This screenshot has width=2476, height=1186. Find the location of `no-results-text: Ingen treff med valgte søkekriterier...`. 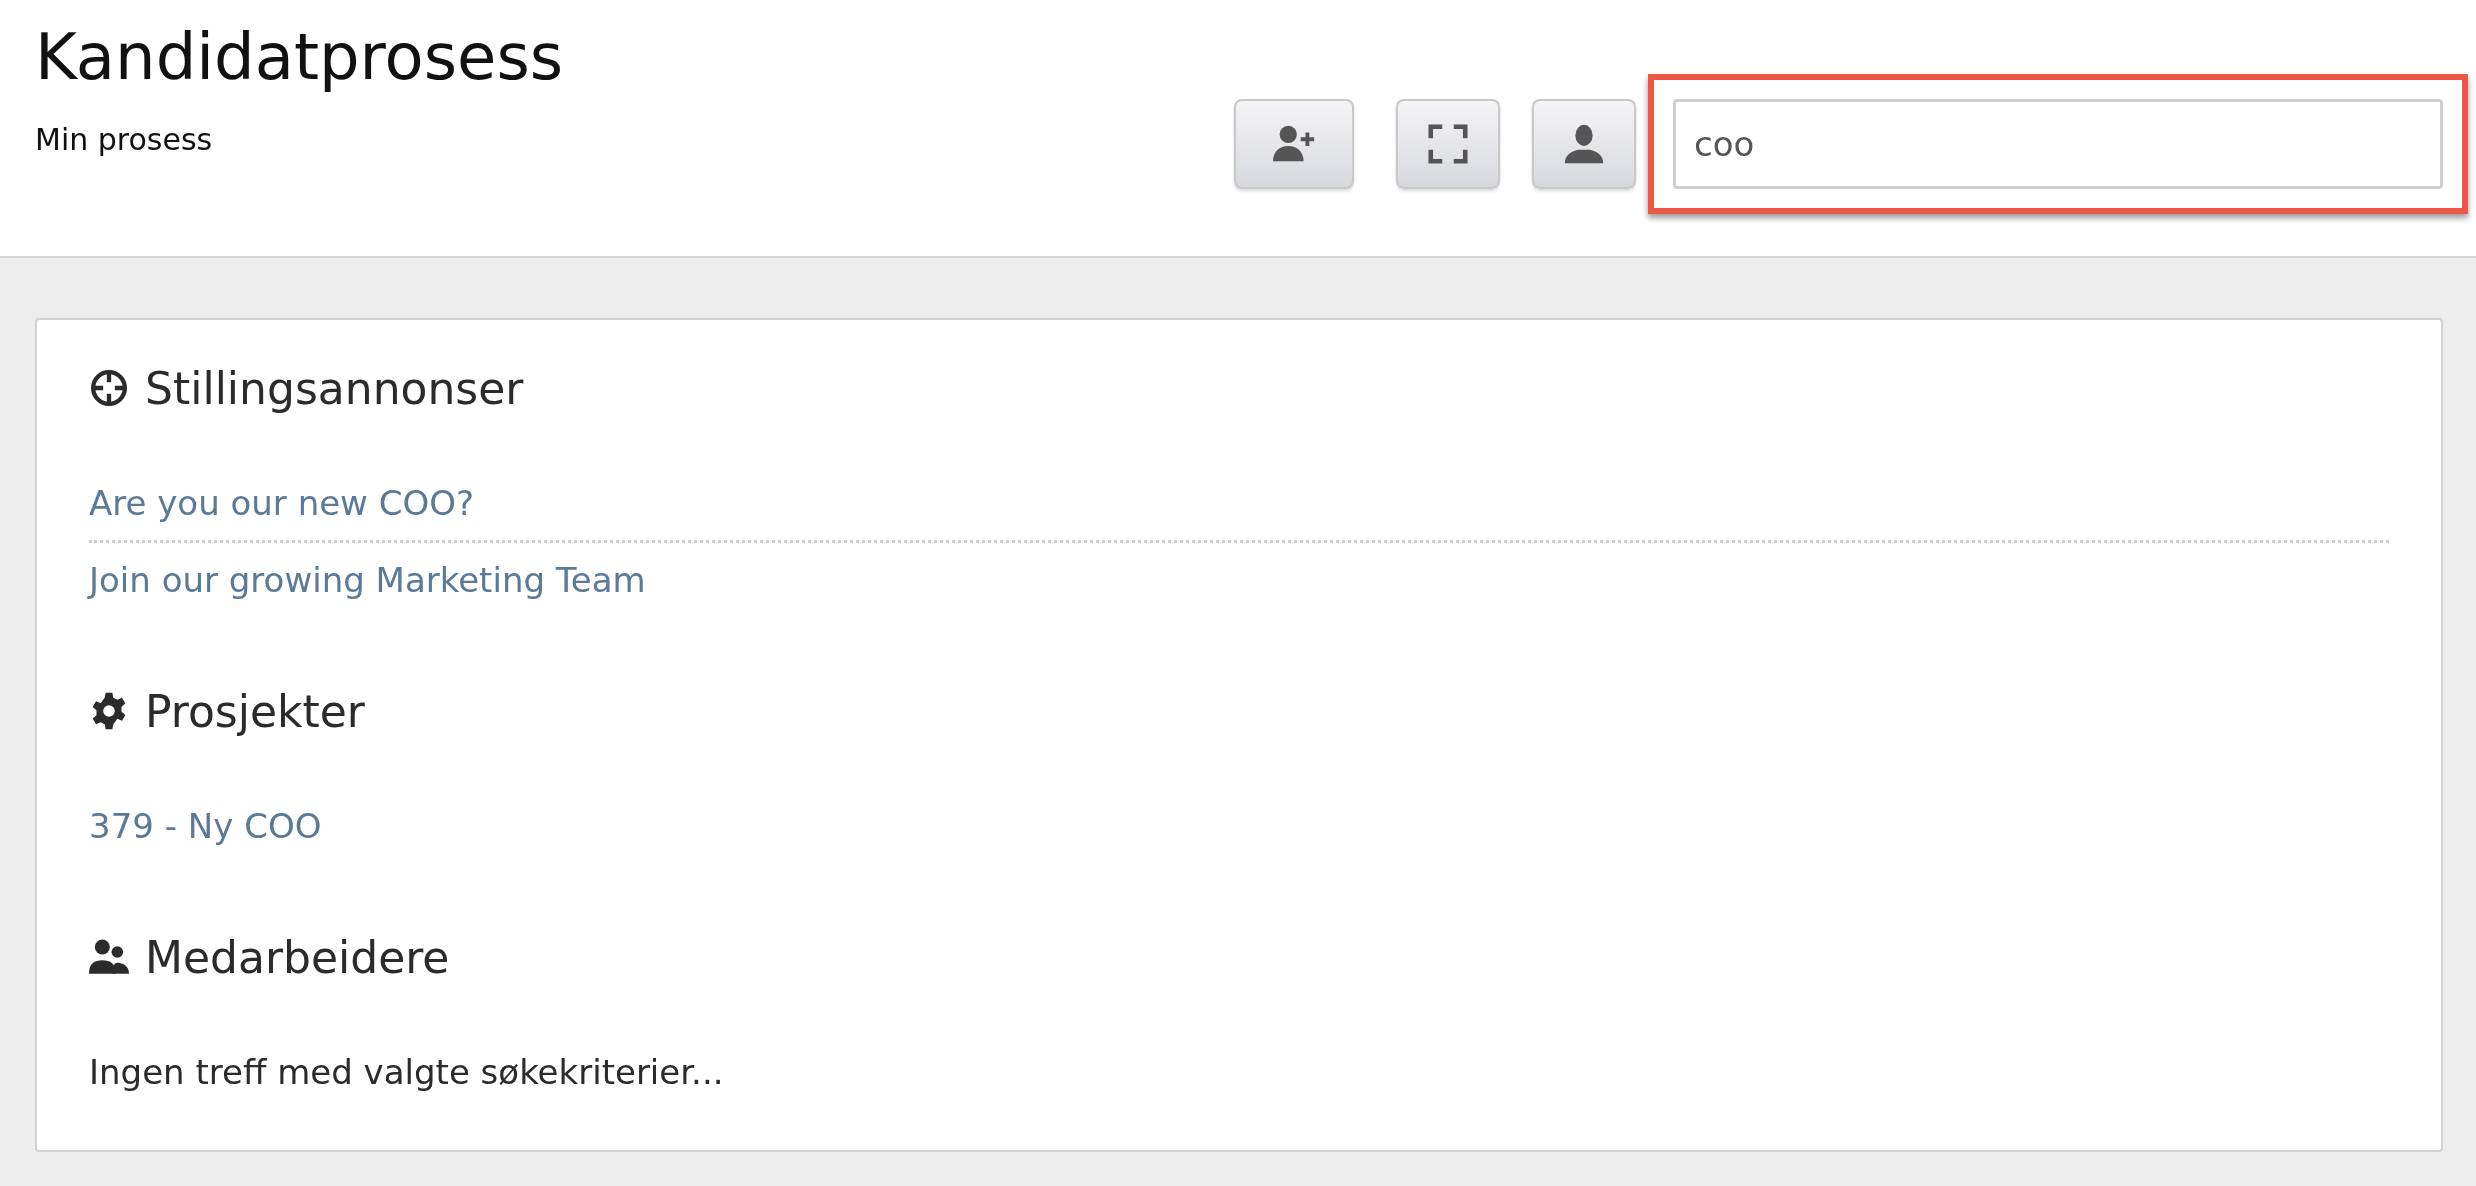

no-results-text: Ingen treff med valgte søkekriterier... is located at coordinates (406, 1072).